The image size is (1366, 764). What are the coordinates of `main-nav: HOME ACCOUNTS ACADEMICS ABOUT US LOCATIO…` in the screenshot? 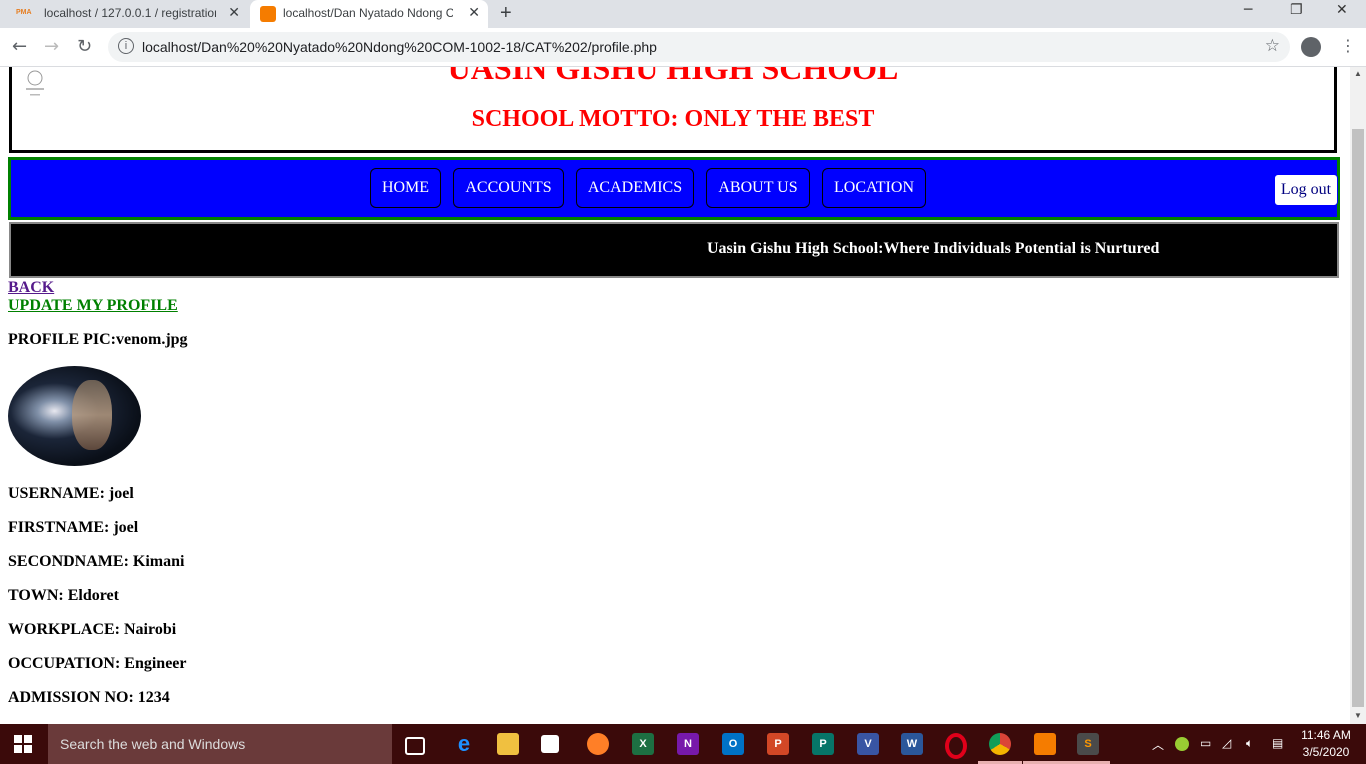 It's located at (674, 188).